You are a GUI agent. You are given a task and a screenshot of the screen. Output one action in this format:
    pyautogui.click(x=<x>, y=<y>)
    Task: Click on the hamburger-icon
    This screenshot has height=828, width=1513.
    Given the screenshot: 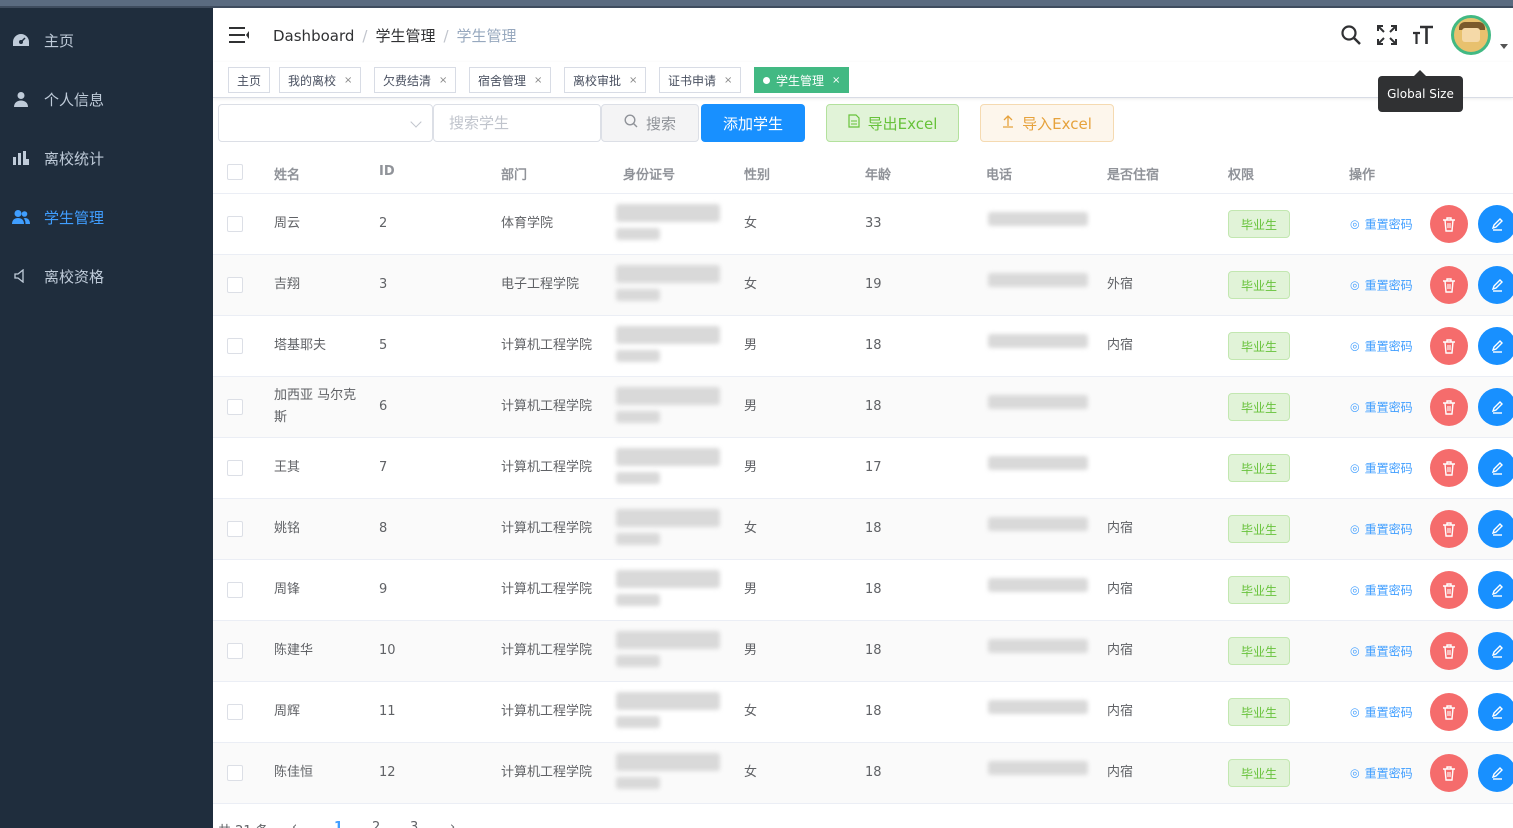 What is the action you would take?
    pyautogui.click(x=239, y=35)
    